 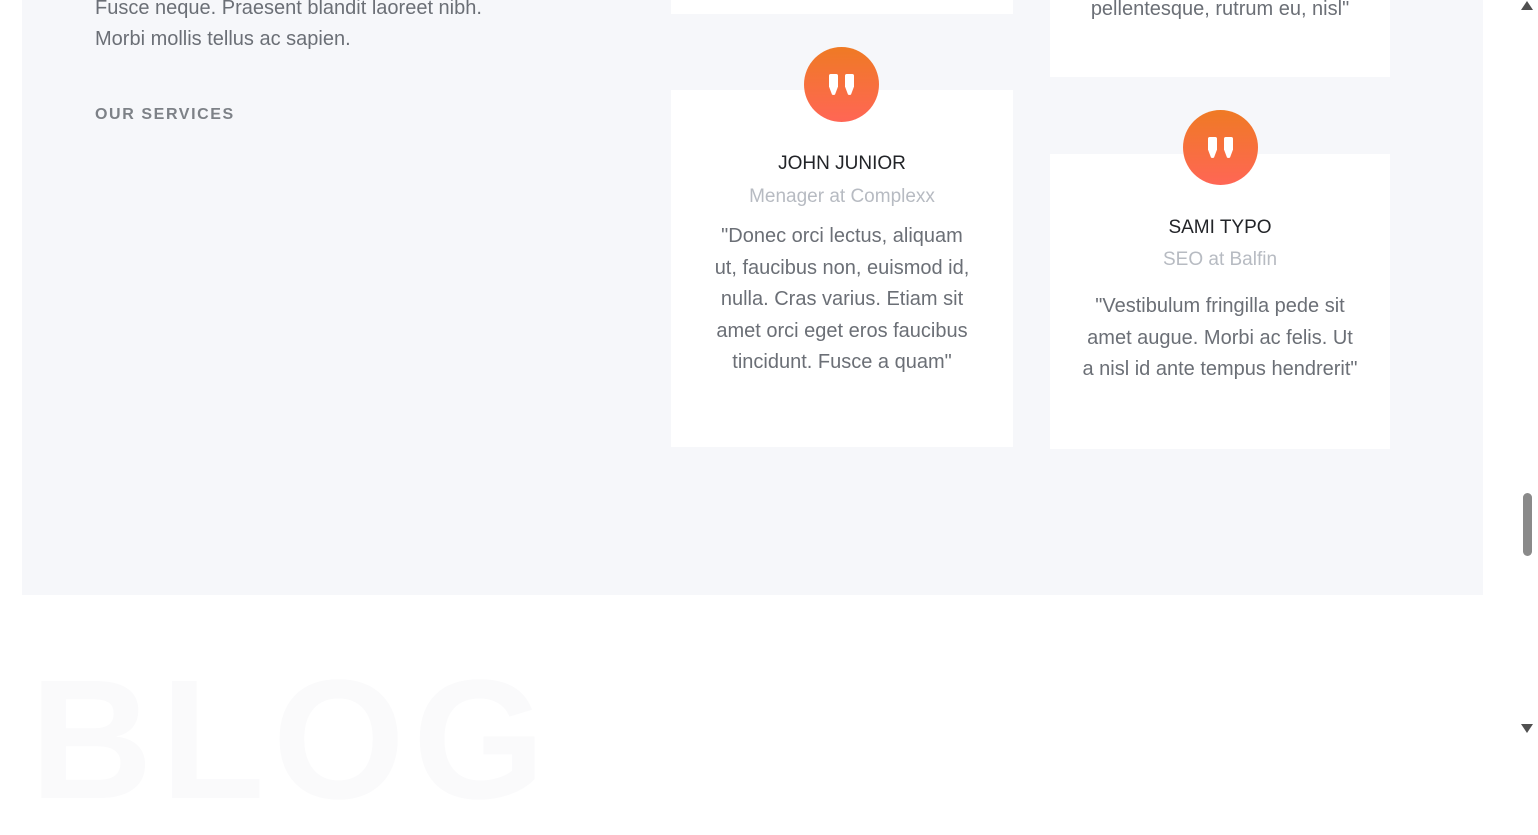 I want to click on arrow-up-icon, so click(x=1527, y=5).